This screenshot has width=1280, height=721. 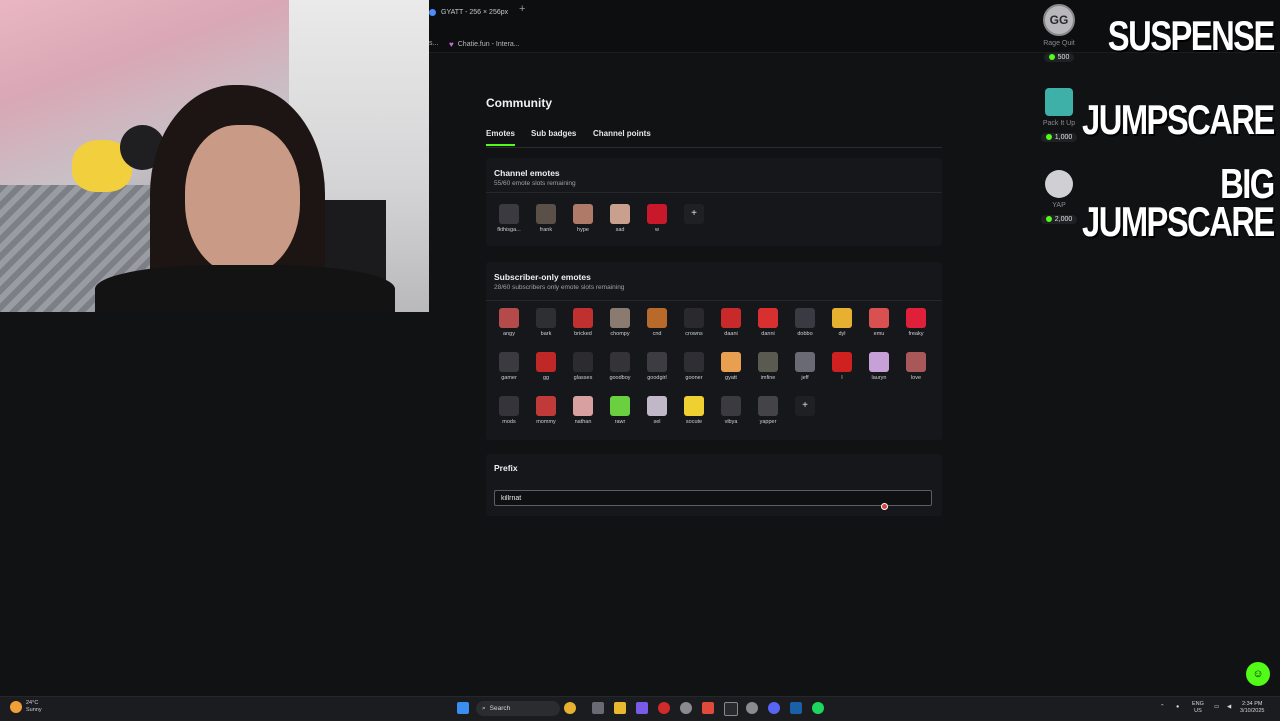 I want to click on volume-icon: ◀, so click(x=1229, y=707).